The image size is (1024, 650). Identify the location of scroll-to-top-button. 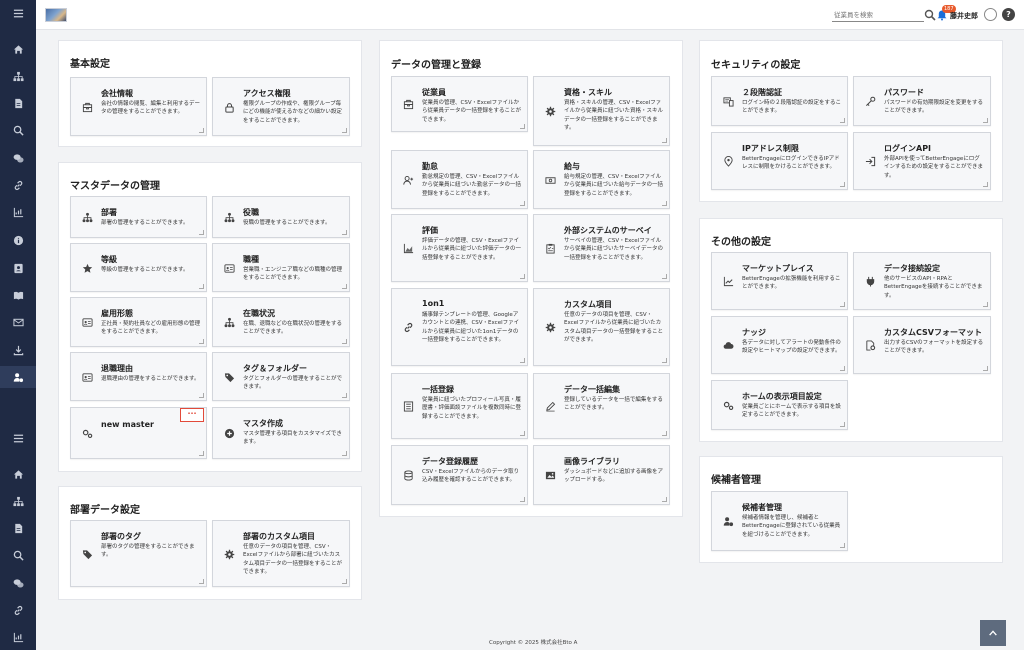
(993, 633).